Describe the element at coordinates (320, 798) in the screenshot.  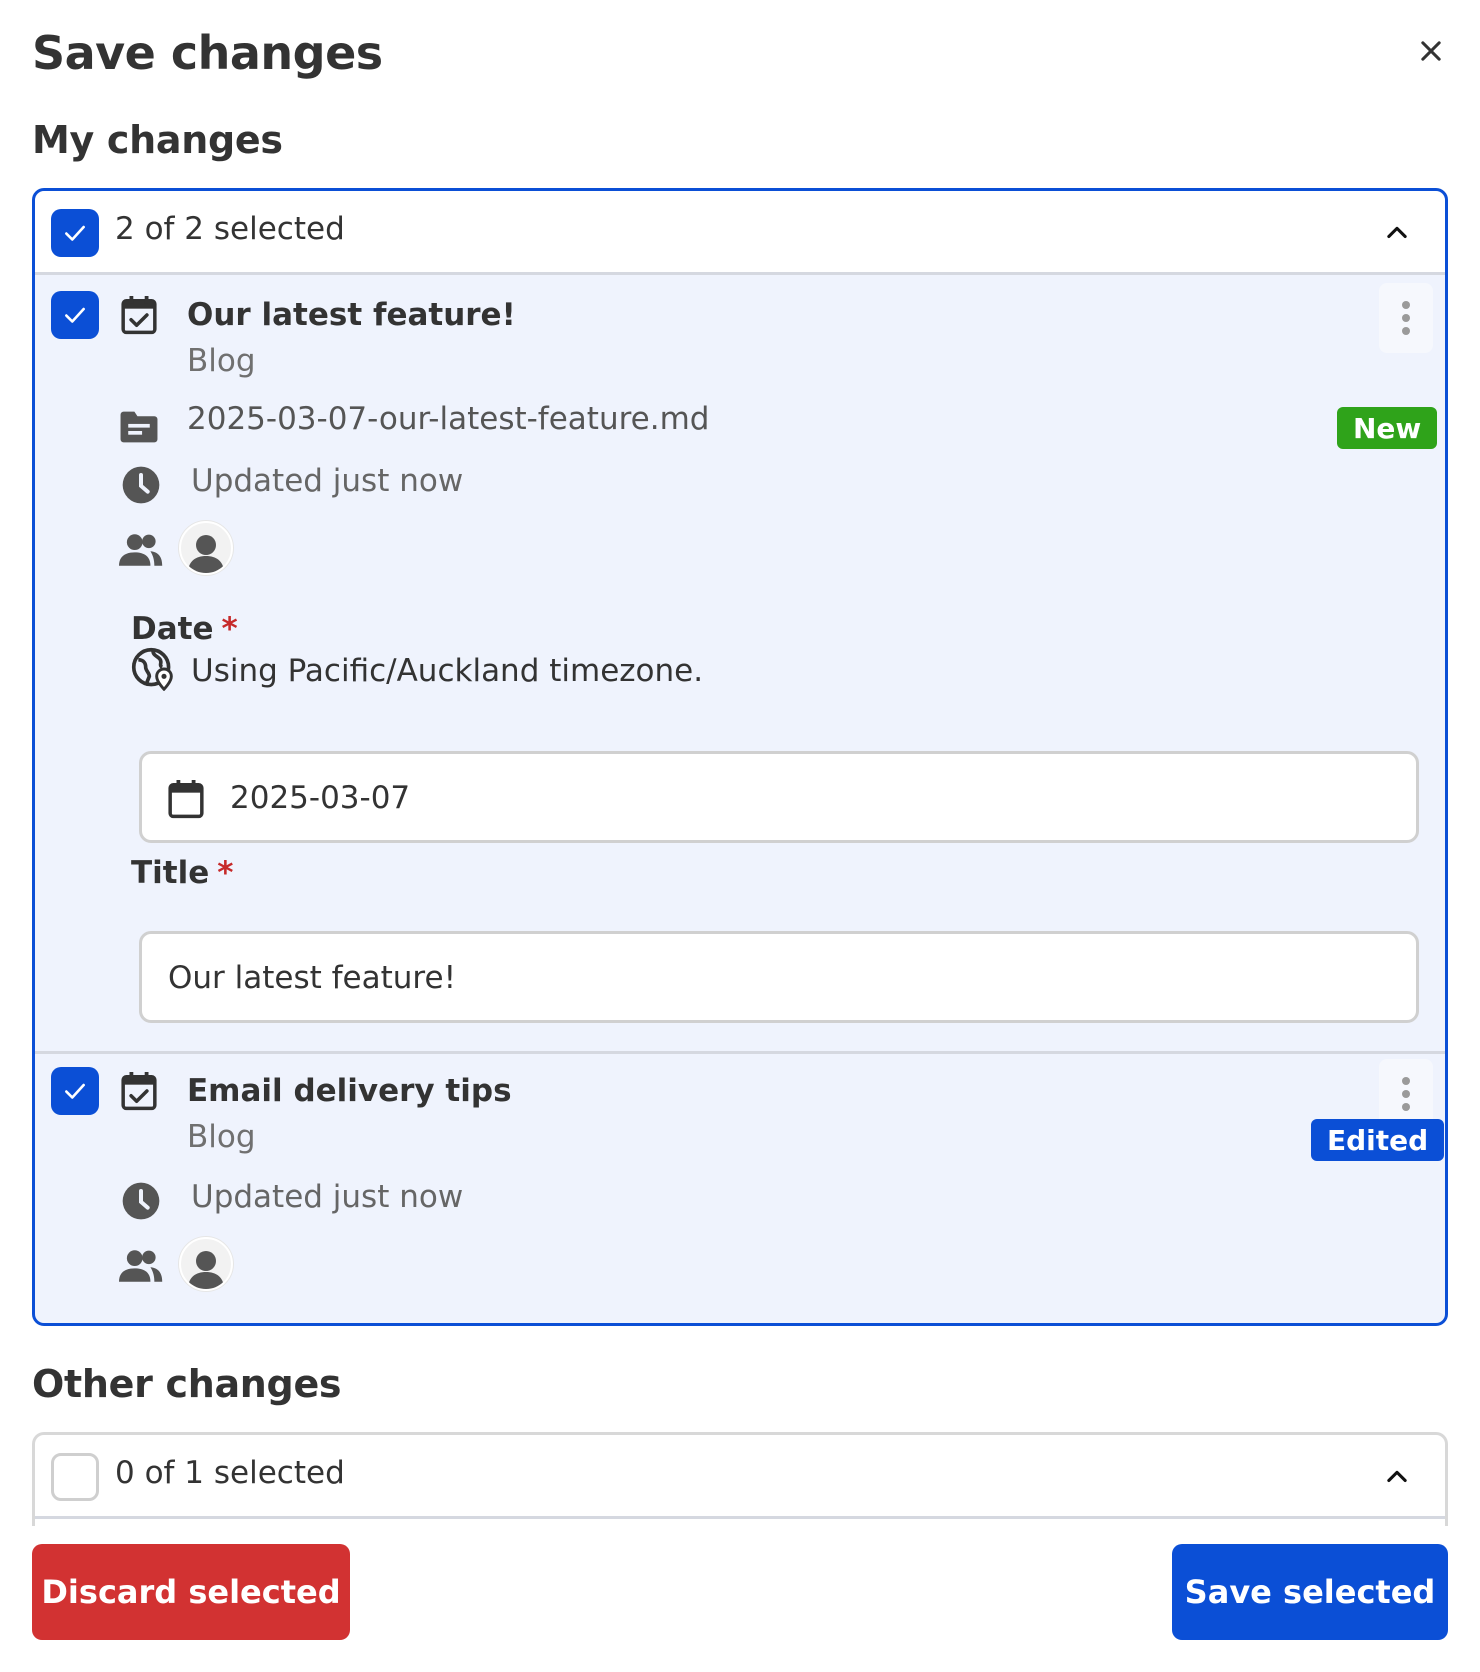
I see `date-input-value: 2025-03-07` at that location.